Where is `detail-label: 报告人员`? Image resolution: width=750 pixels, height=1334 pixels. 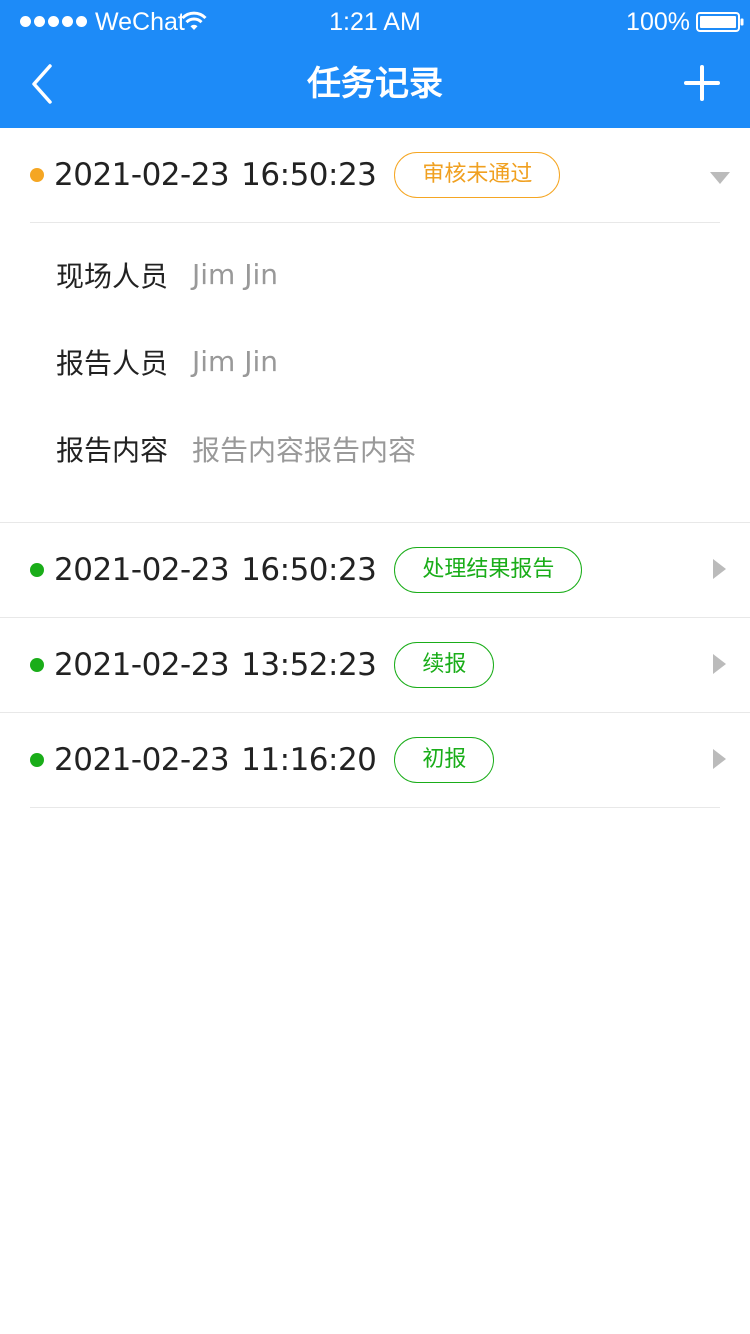 detail-label: 报告人员 is located at coordinates (112, 363).